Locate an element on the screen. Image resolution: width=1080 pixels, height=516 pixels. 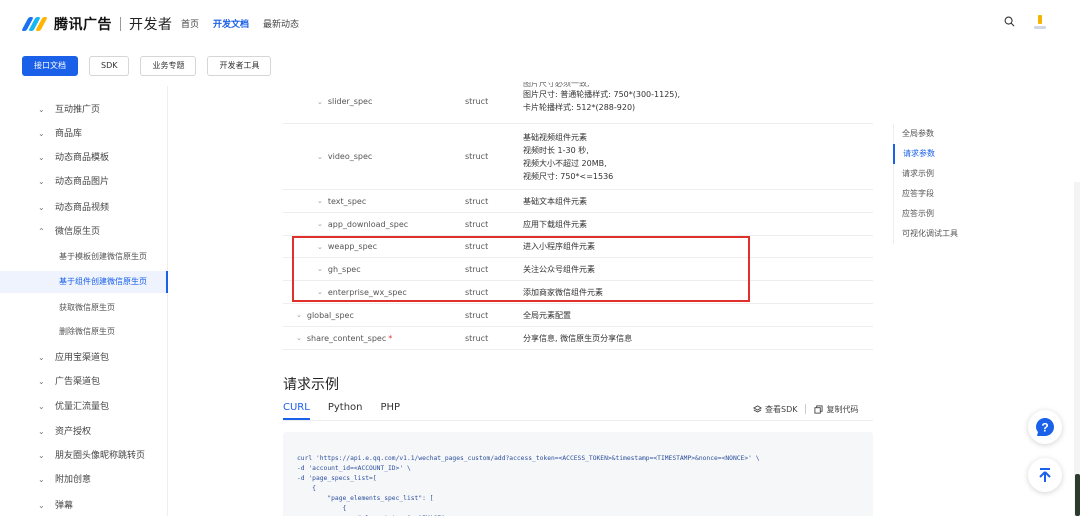
sidebar-item-moments-avatar: ⌄ 朋友圈头像昵称跳转页 is located at coordinates (84, 456).